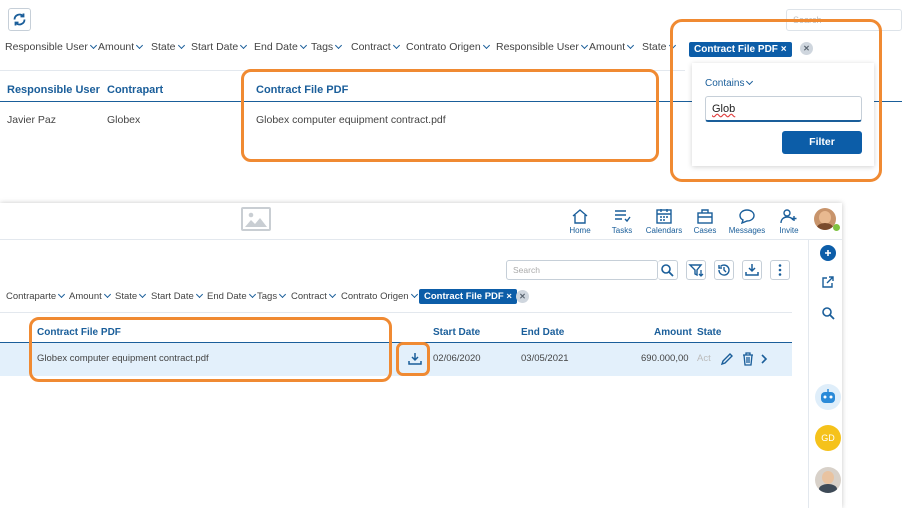  What do you see at coordinates (168, 47) in the screenshot?
I see `top-filter-state: State` at bounding box center [168, 47].